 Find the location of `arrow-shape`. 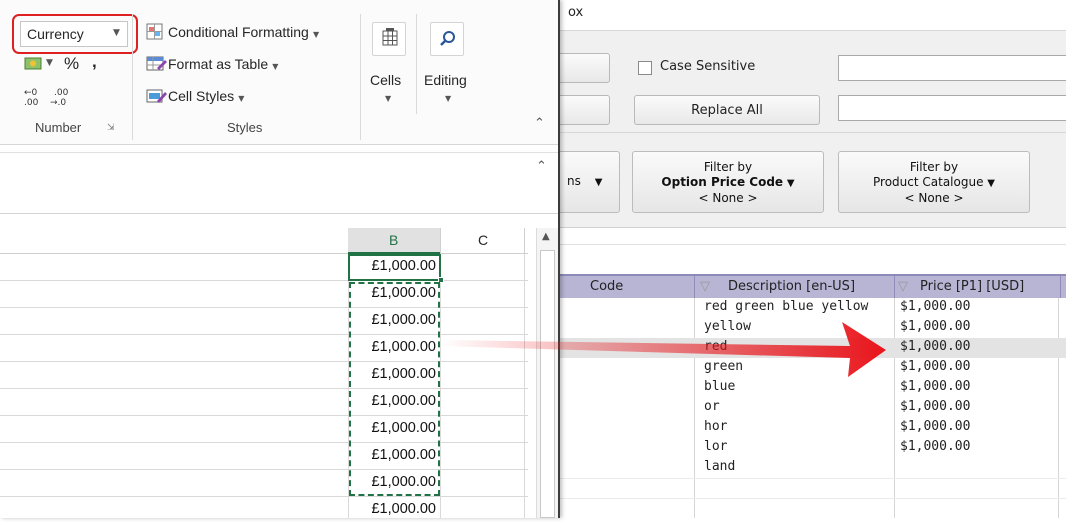

arrow-shape is located at coordinates (663, 349).